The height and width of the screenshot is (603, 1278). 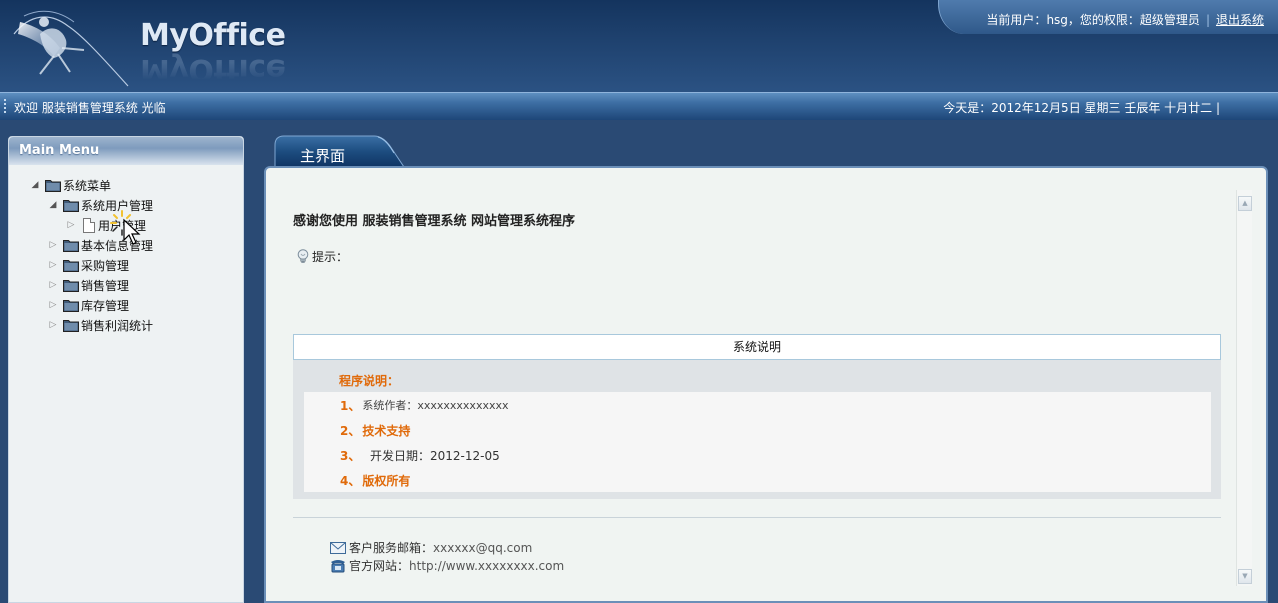 I want to click on phone-icon, so click(x=338, y=565).